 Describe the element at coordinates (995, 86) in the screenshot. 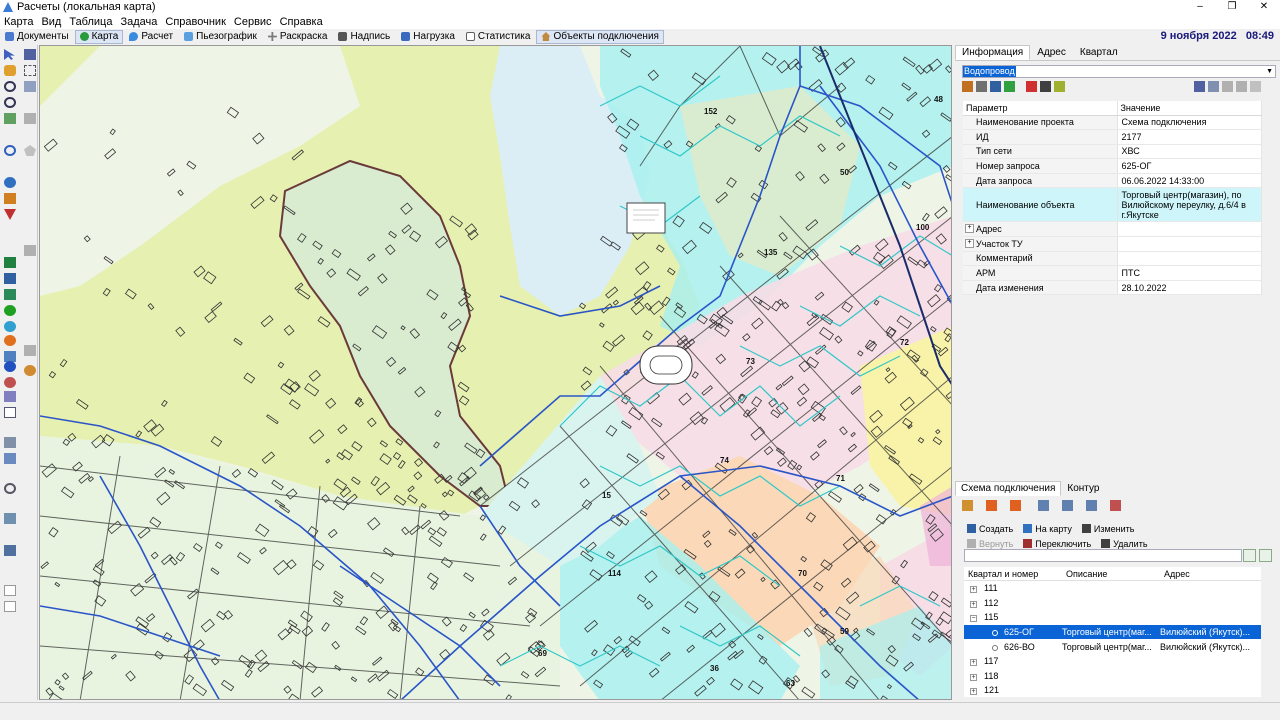

I see `tree-expand-icon` at that location.